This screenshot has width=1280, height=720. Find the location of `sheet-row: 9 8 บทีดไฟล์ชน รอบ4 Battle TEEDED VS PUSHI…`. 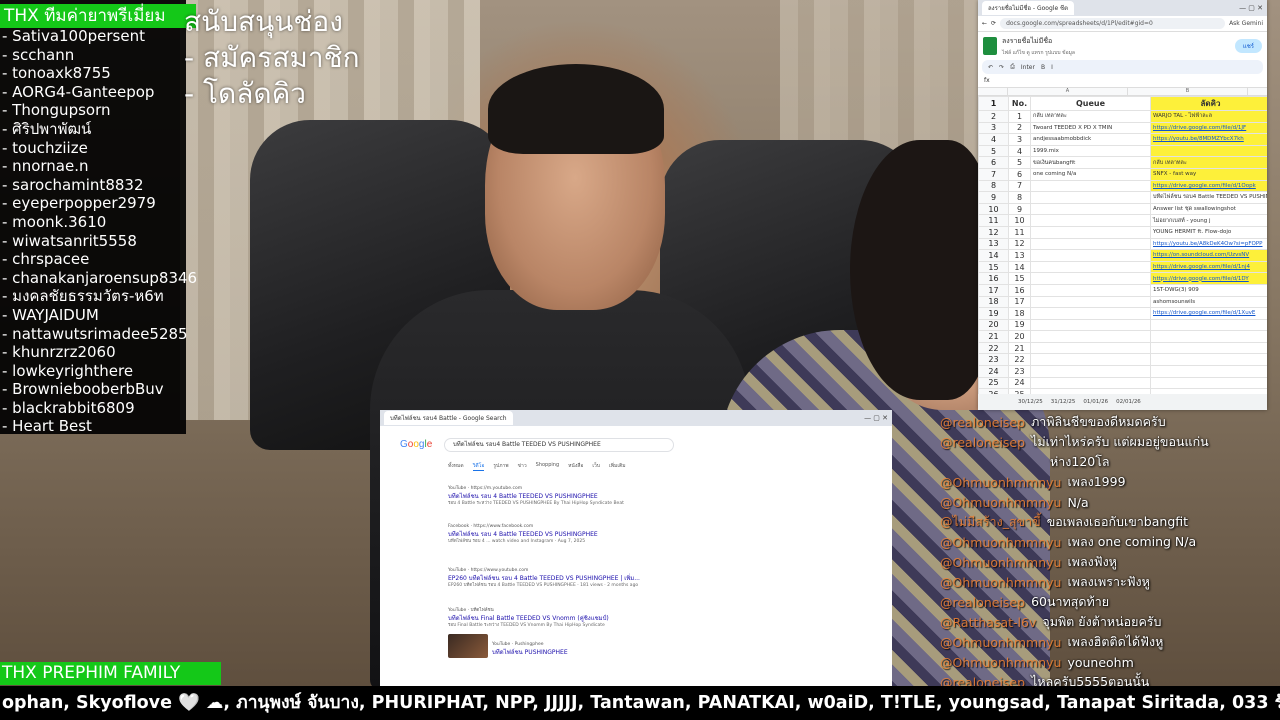

sheet-row: 9 8 บทีดไฟล์ชน รอบ4 Battle TEEDED VS PUSHI… is located at coordinates (1122, 197).